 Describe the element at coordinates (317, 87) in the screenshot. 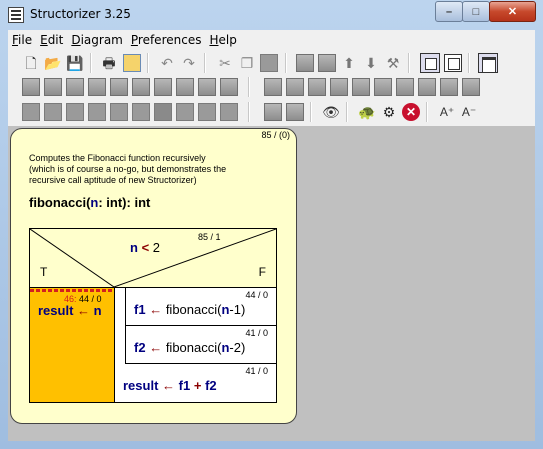

I see `add-case-after-icon` at that location.